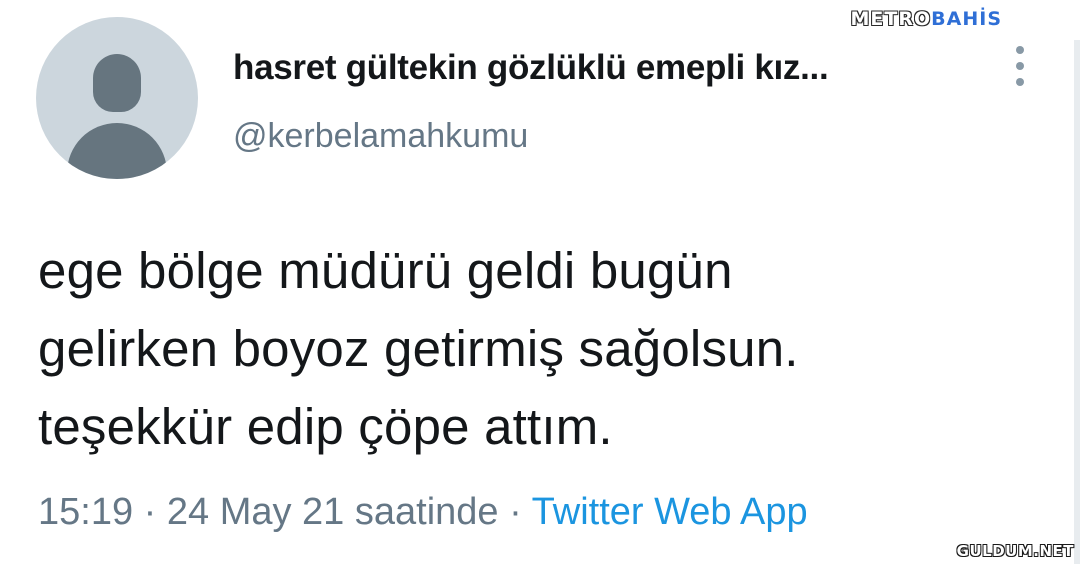 This screenshot has height=564, width=1080. I want to click on watermark-footer: GULDUM.NET, so click(1015, 551).